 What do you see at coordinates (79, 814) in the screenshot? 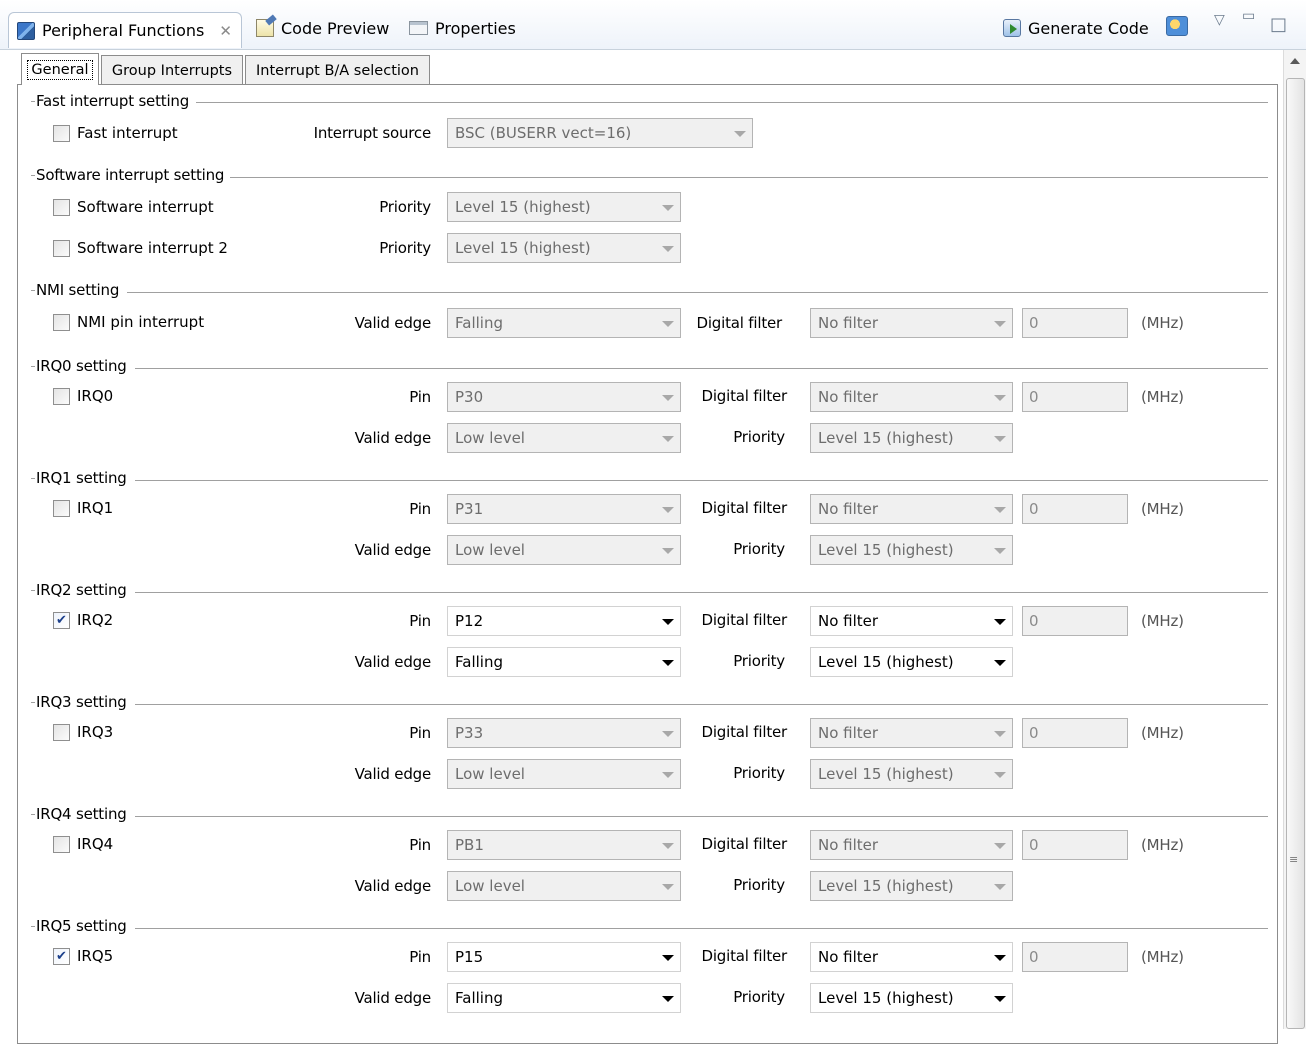
I see `irq-group-title: IRQ4 setting` at bounding box center [79, 814].